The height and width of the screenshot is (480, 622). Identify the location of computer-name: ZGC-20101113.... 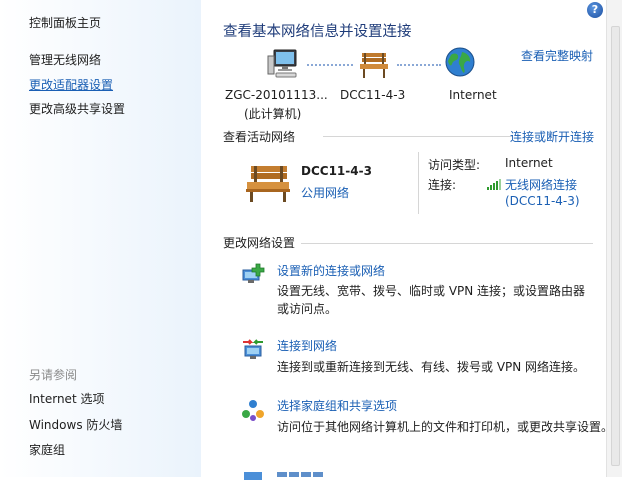
(276, 95).